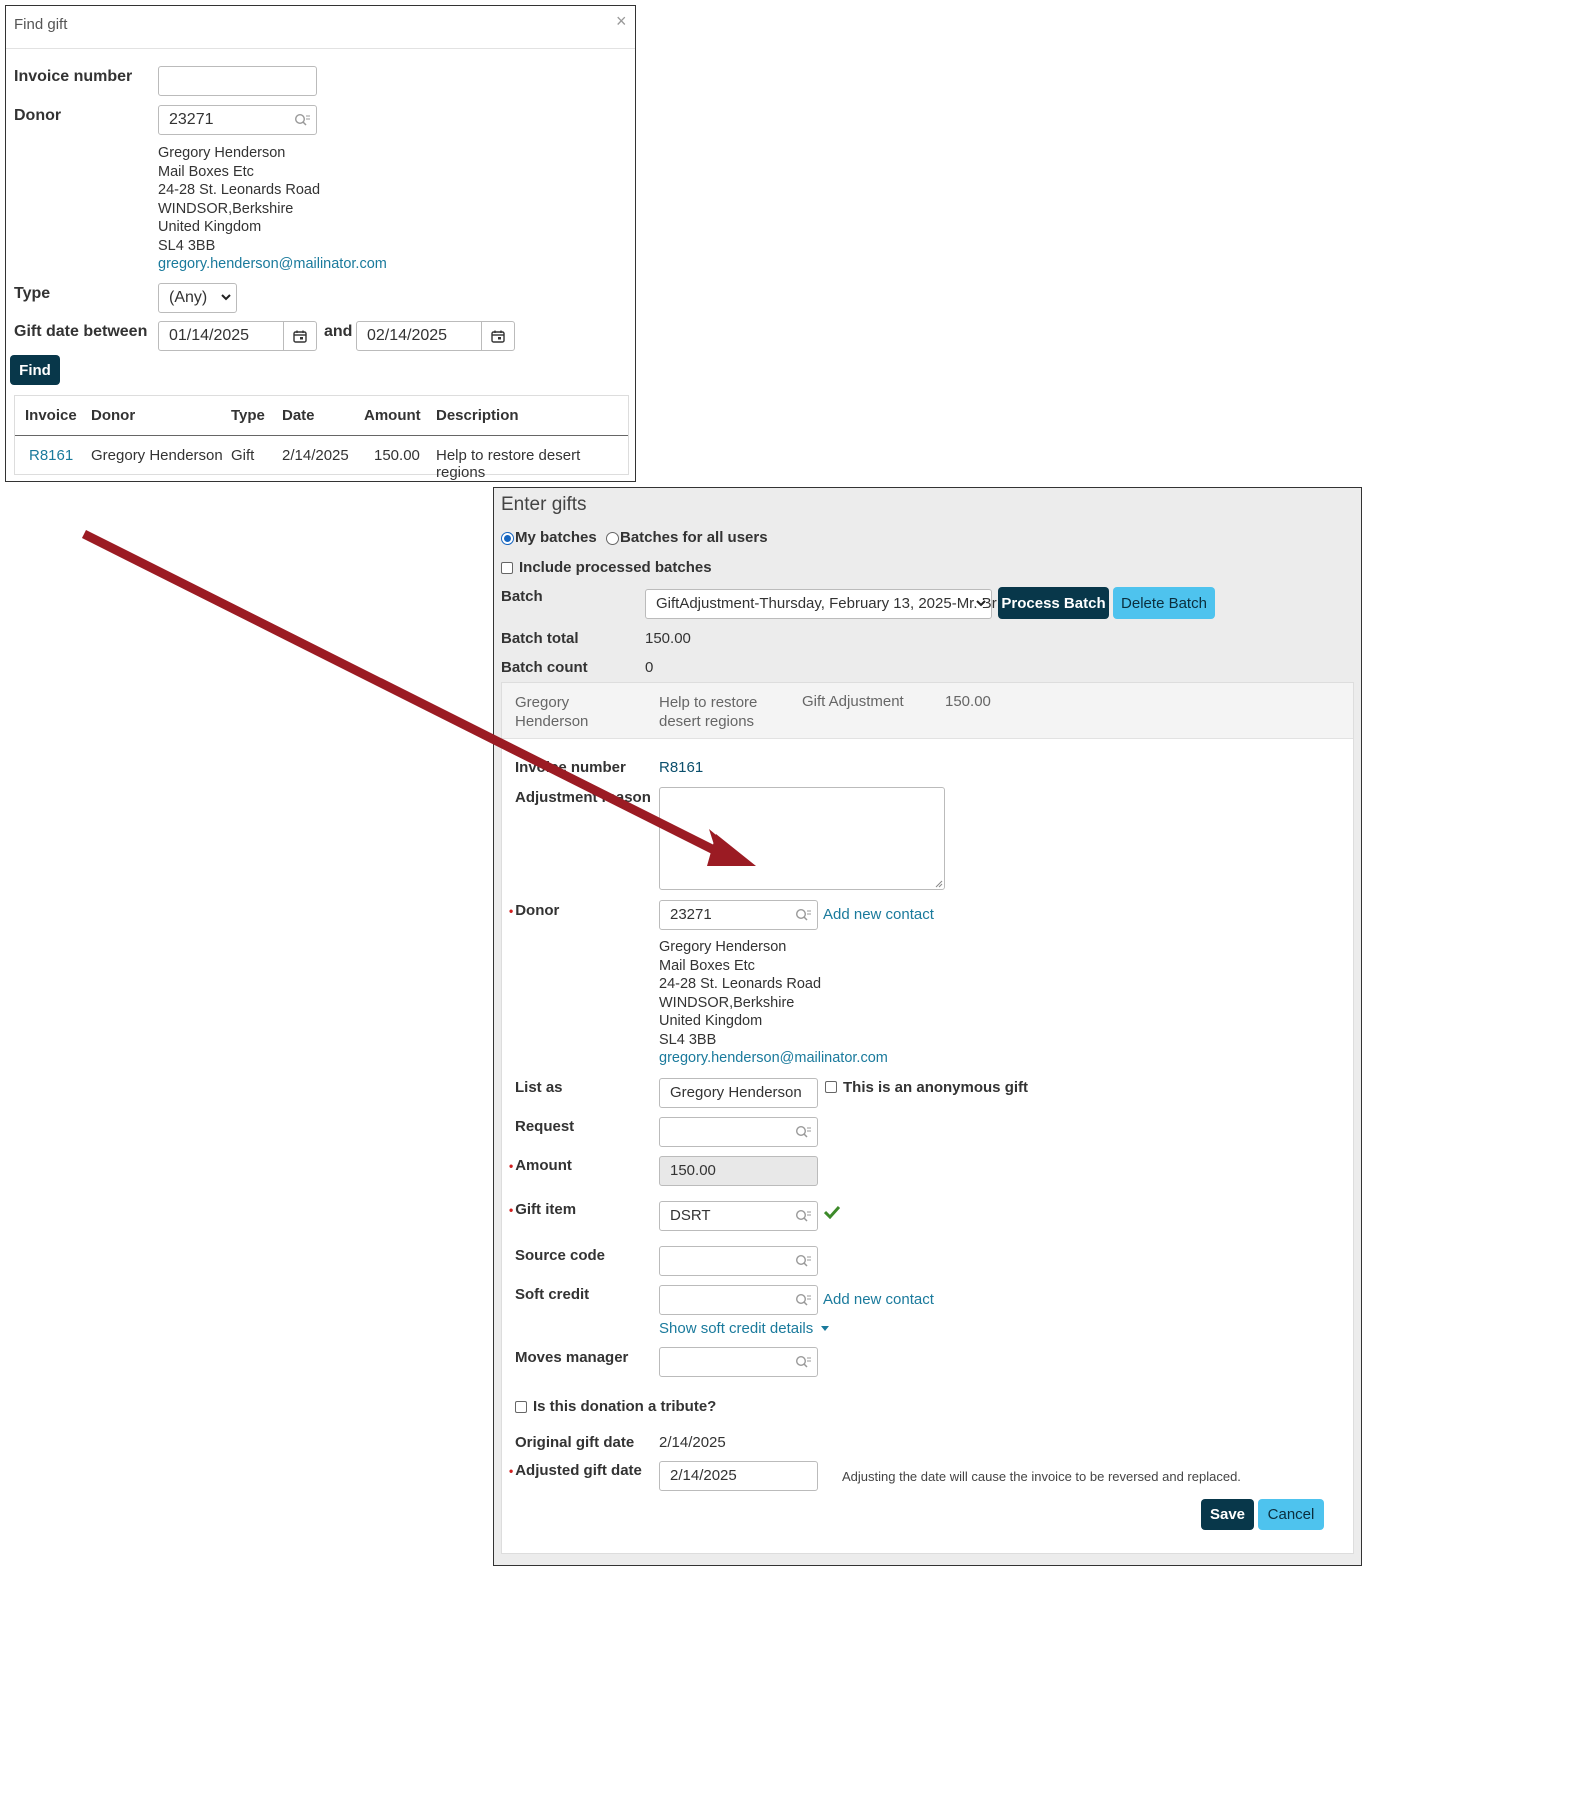  What do you see at coordinates (237, 81) in the screenshot?
I see `invoice-number-input` at bounding box center [237, 81].